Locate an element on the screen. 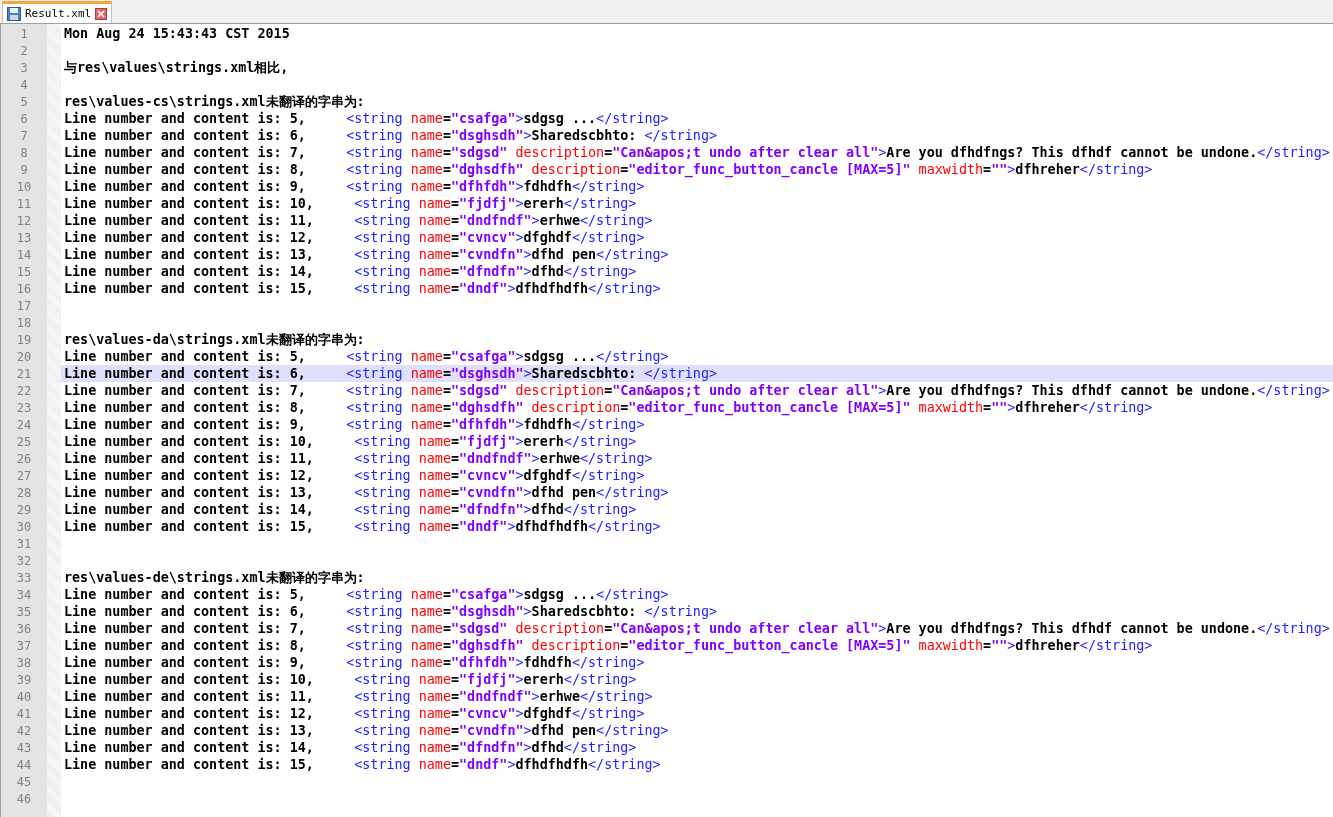 Image resolution: width=1333 pixels, height=817 pixels. line-number: 26 is located at coordinates (24, 458).